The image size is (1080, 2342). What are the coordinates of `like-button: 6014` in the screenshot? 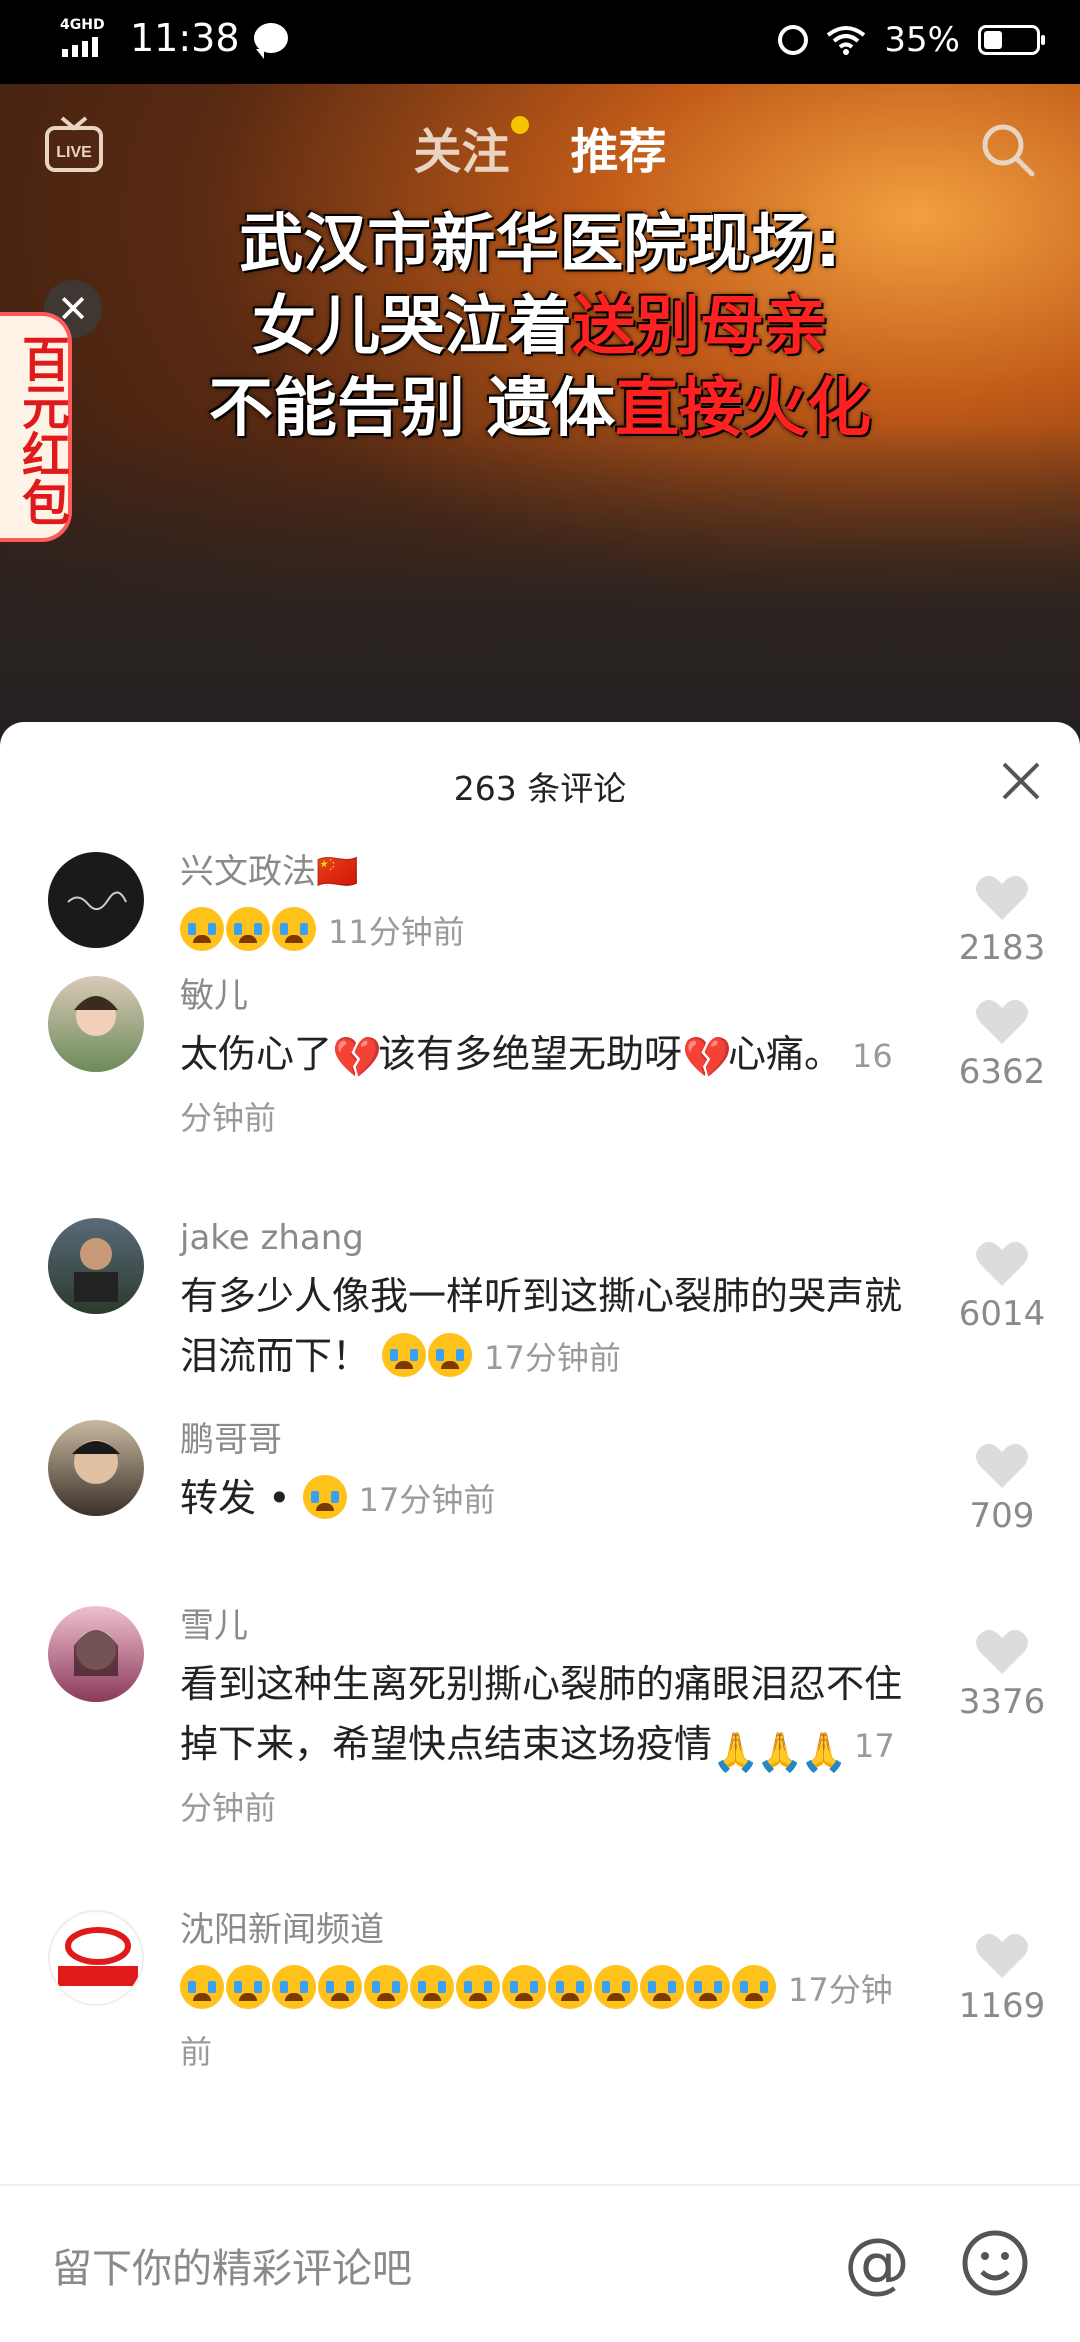 It's located at (1002, 1286).